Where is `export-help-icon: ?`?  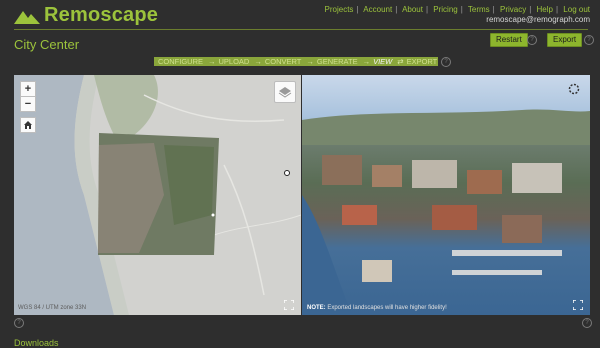
export-help-icon: ? is located at coordinates (589, 40).